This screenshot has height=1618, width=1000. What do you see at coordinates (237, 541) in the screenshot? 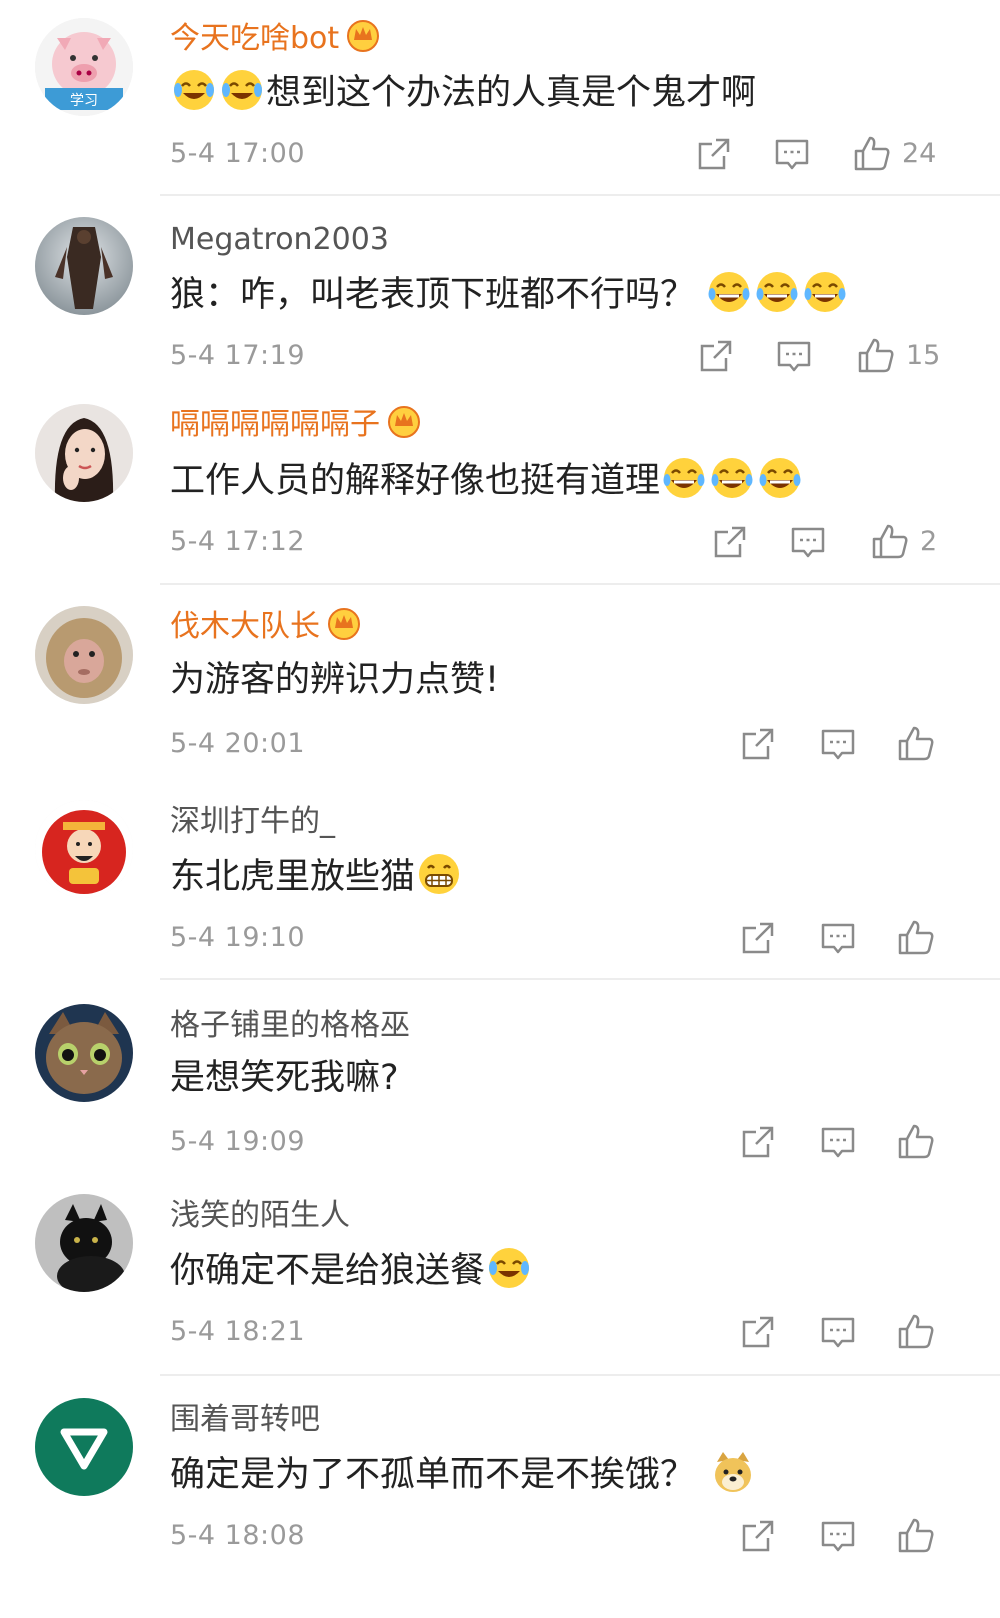
I see `comment-time: 5-4 17:12` at bounding box center [237, 541].